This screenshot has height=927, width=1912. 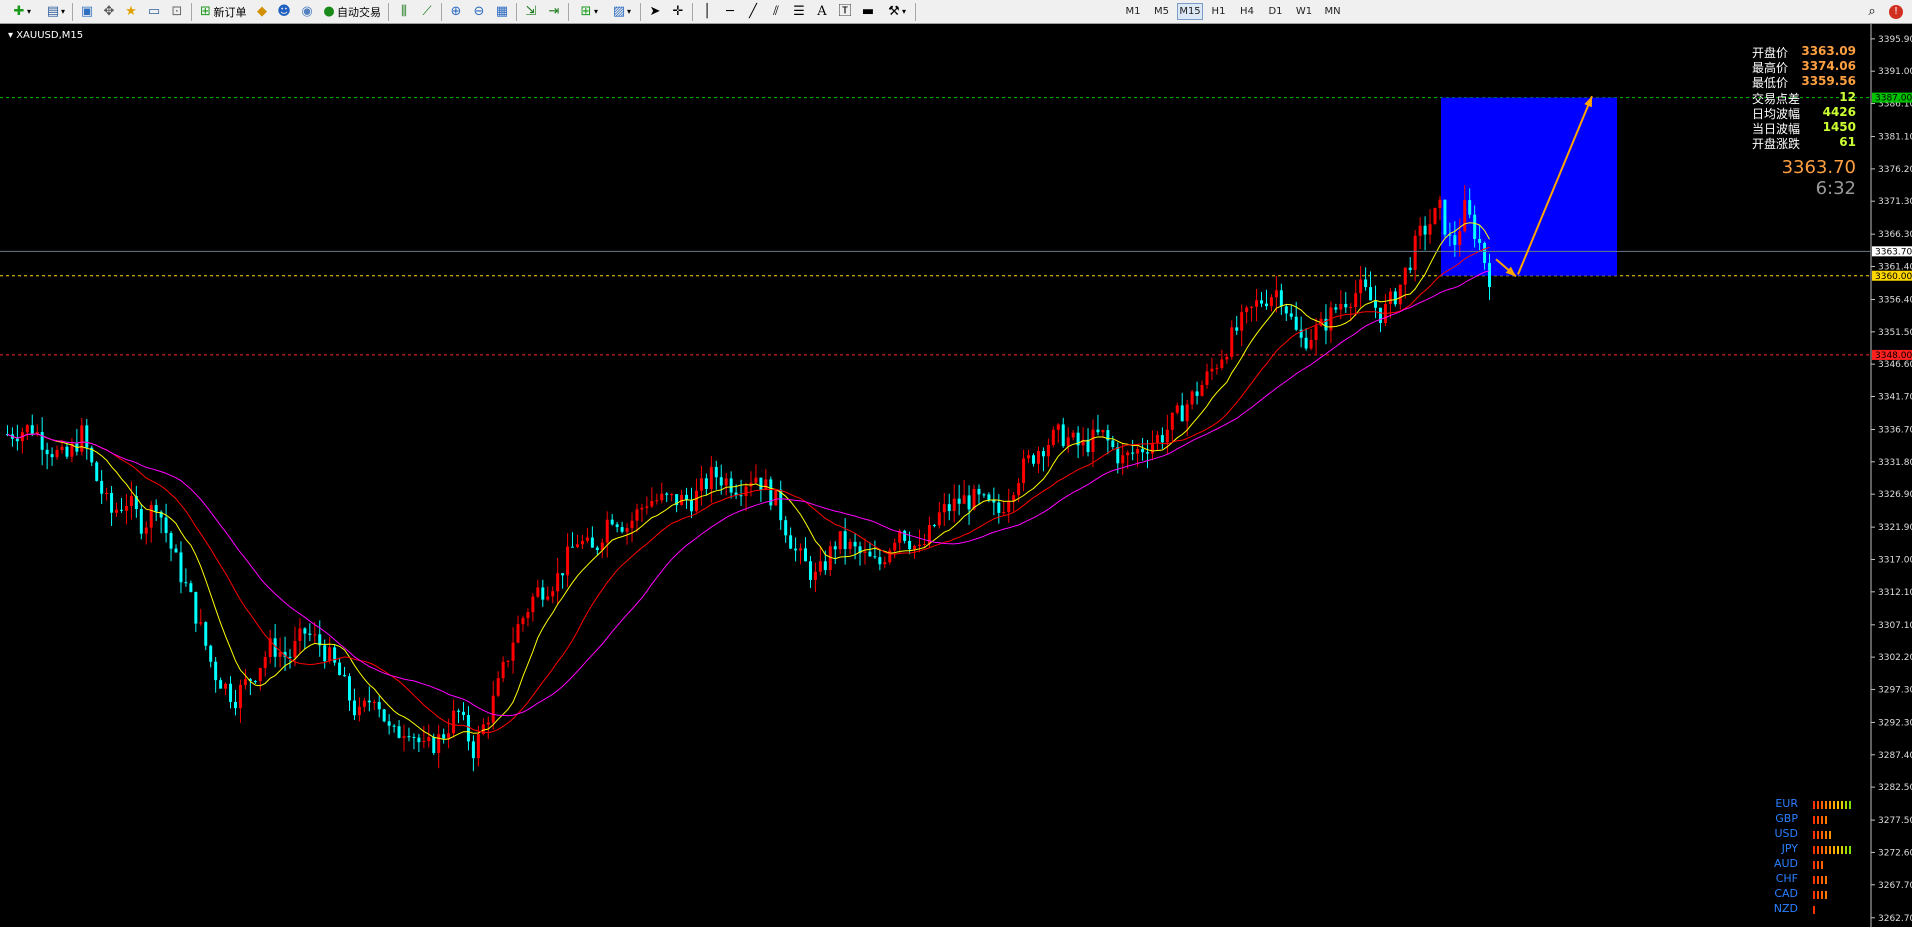 What do you see at coordinates (154, 11) in the screenshot?
I see `terminal-button: ▭` at bounding box center [154, 11].